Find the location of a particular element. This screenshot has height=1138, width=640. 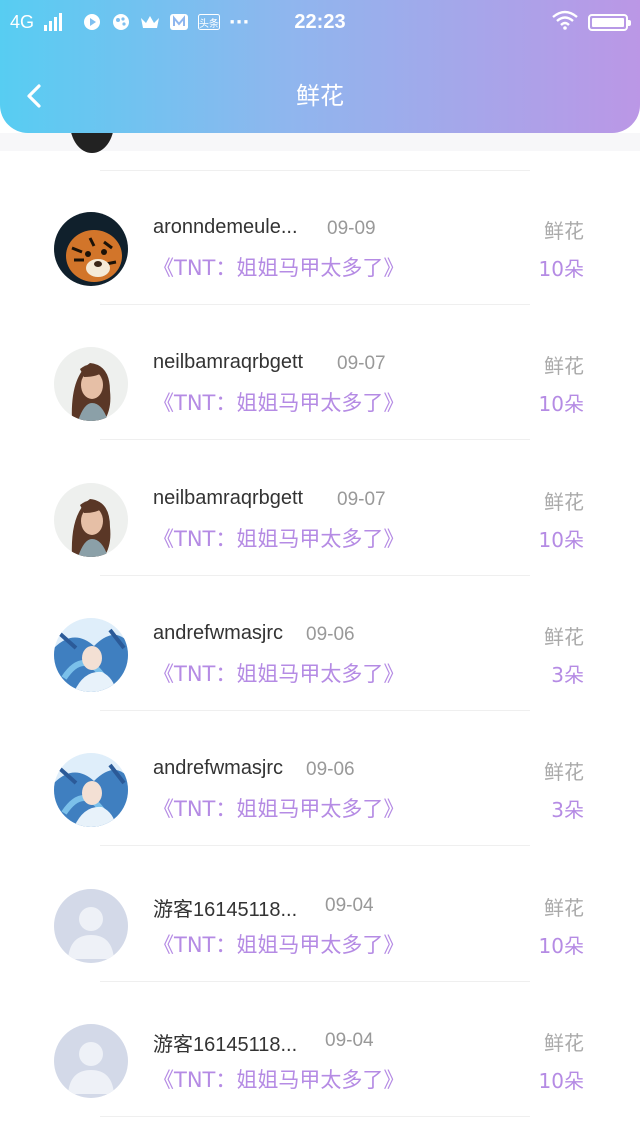

status-bar: 4G 头条 ··· 22:23 is located at coordinates (320, 22).